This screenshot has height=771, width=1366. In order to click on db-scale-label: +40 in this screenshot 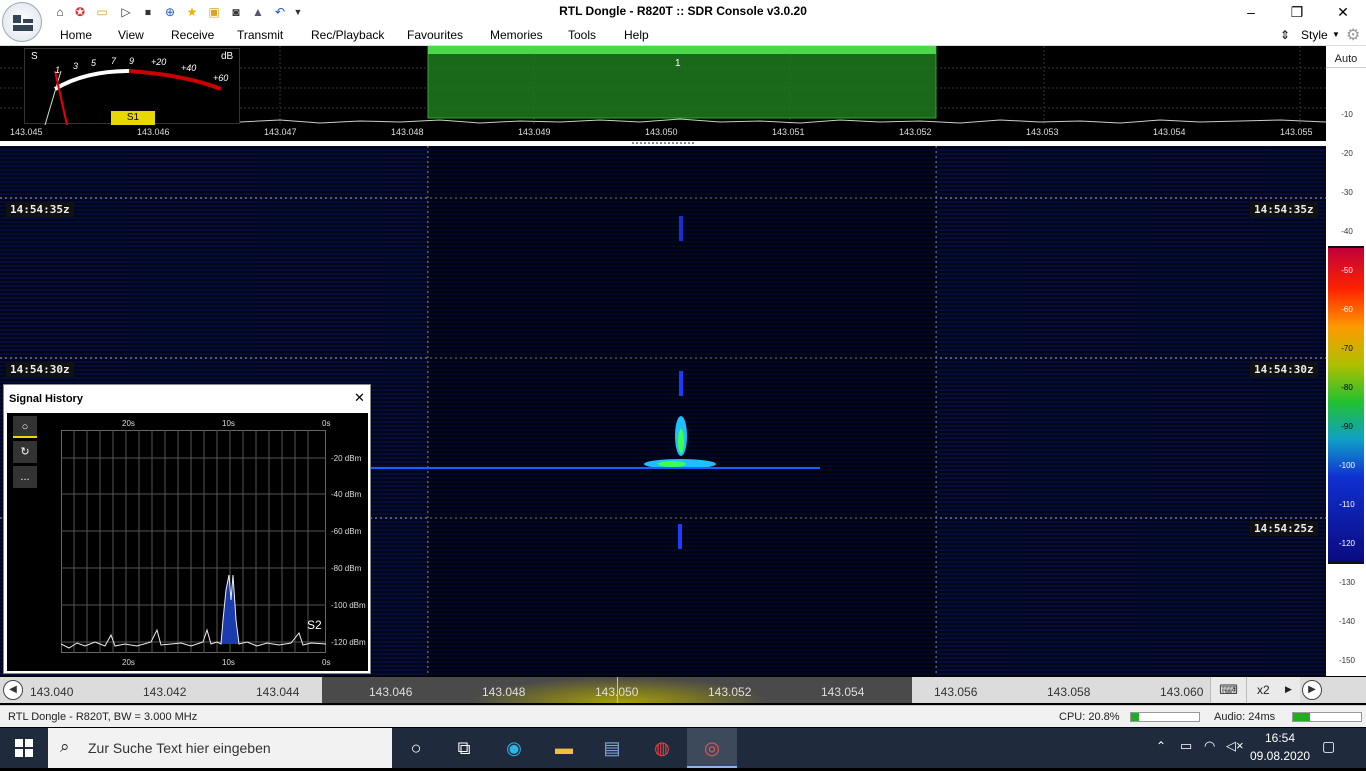, I will do `click(189, 68)`.